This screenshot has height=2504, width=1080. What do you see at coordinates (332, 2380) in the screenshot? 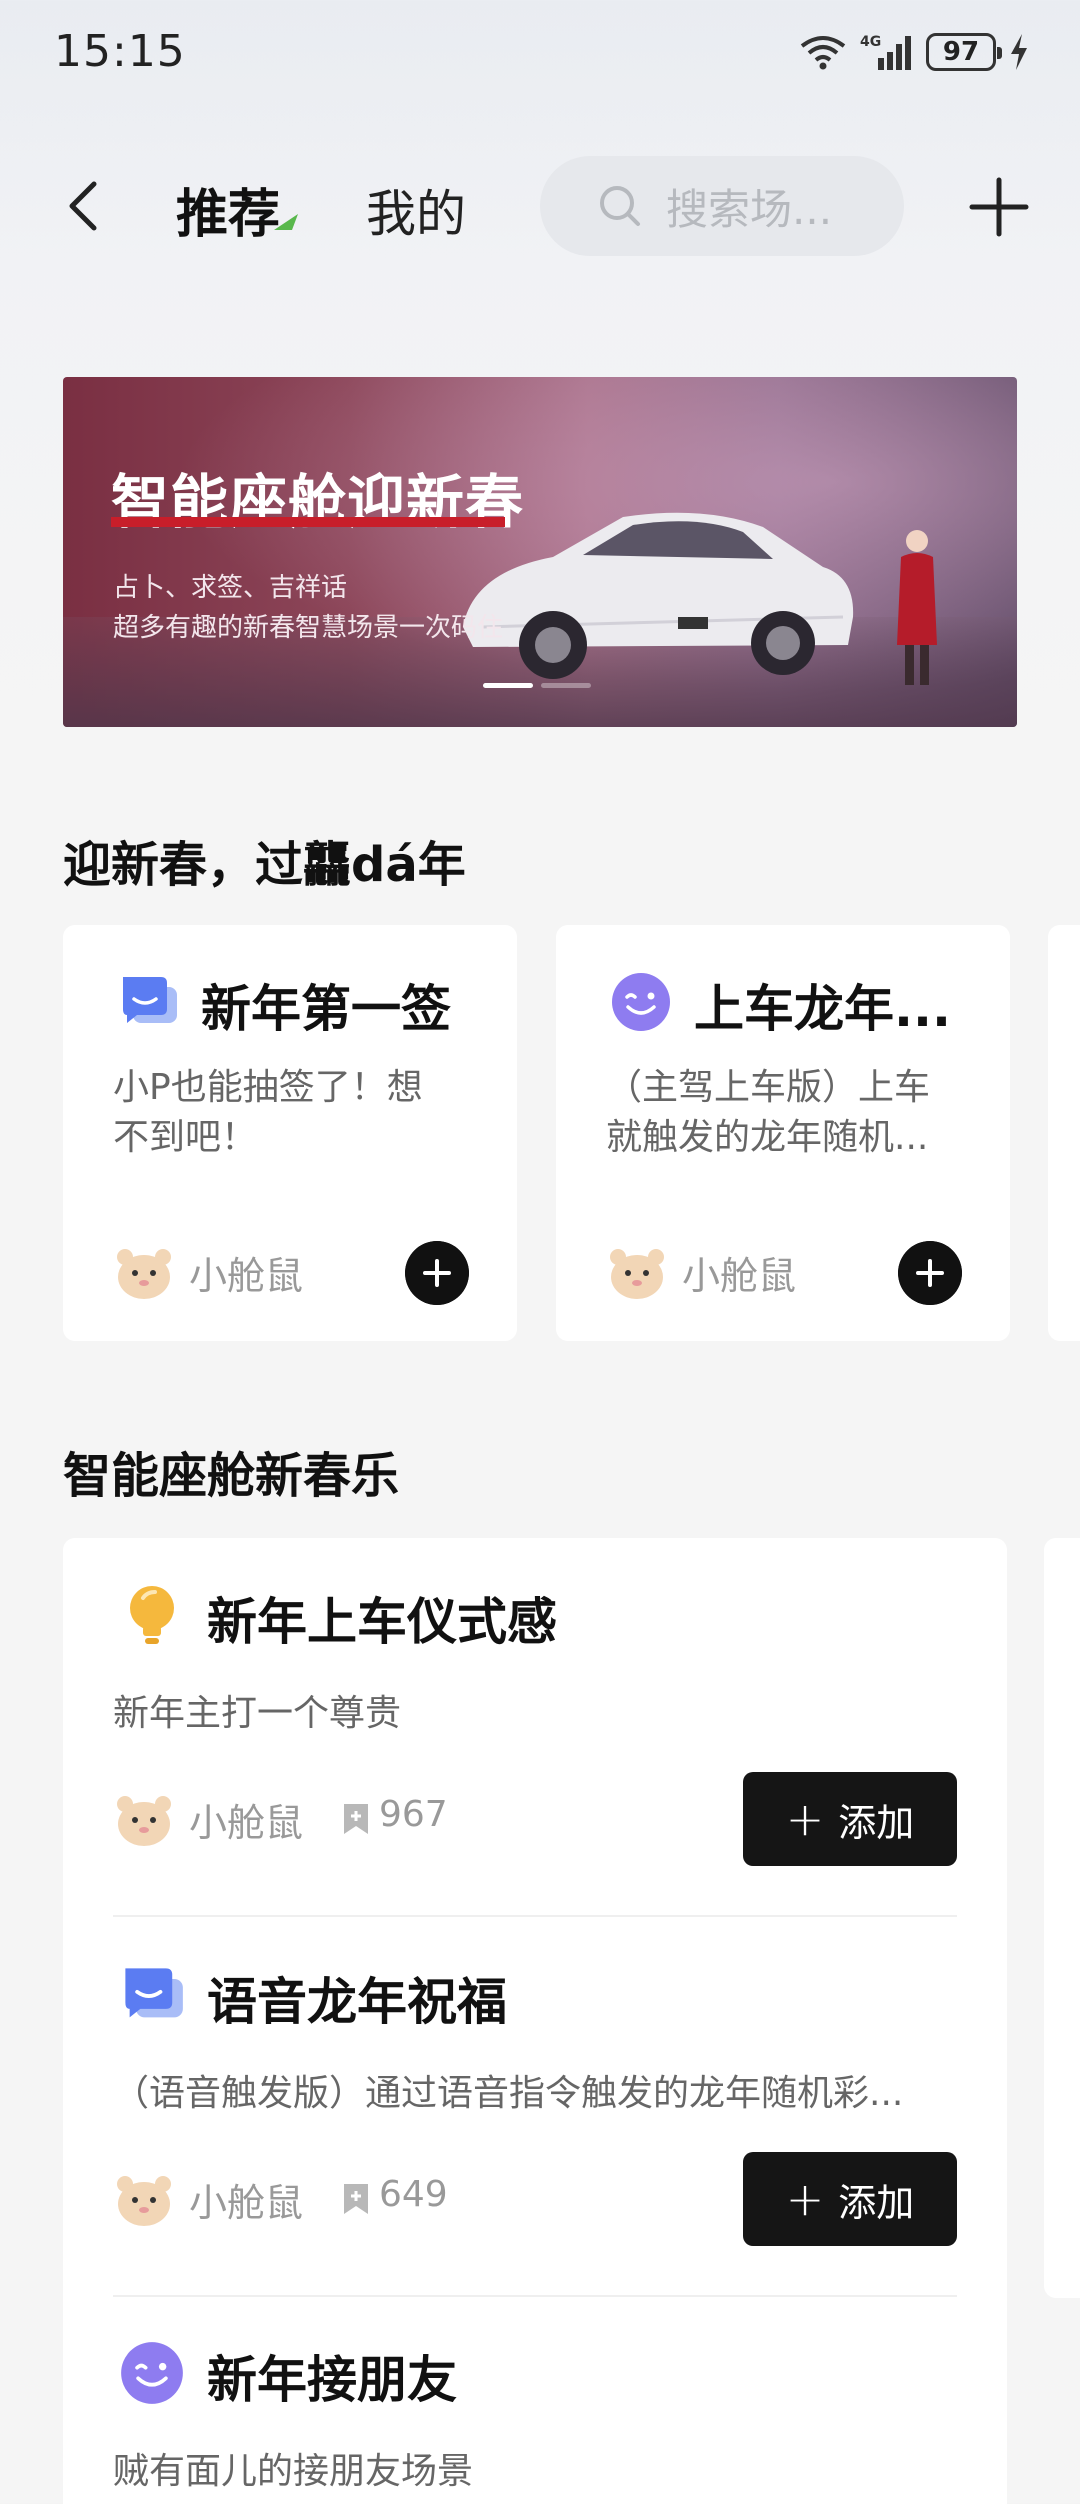
I see `scene-title: 新年接朋友` at bounding box center [332, 2380].